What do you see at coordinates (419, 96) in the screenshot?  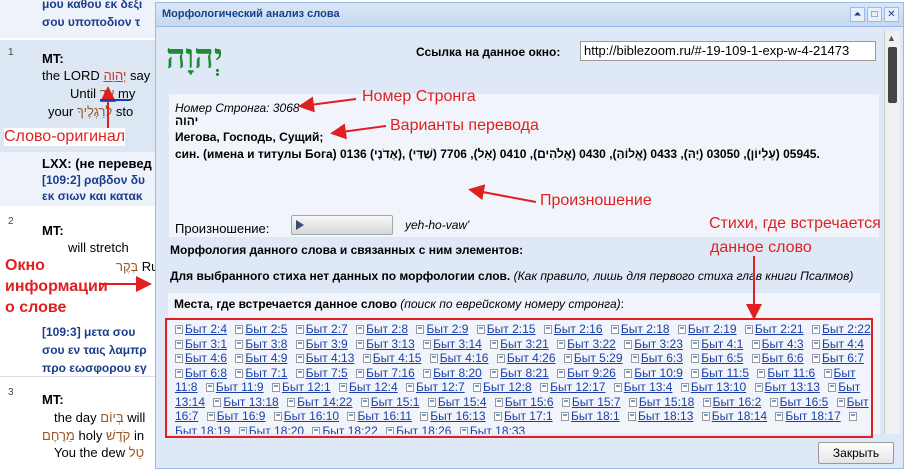 I see `annotation-strong: Номер Стронга` at bounding box center [419, 96].